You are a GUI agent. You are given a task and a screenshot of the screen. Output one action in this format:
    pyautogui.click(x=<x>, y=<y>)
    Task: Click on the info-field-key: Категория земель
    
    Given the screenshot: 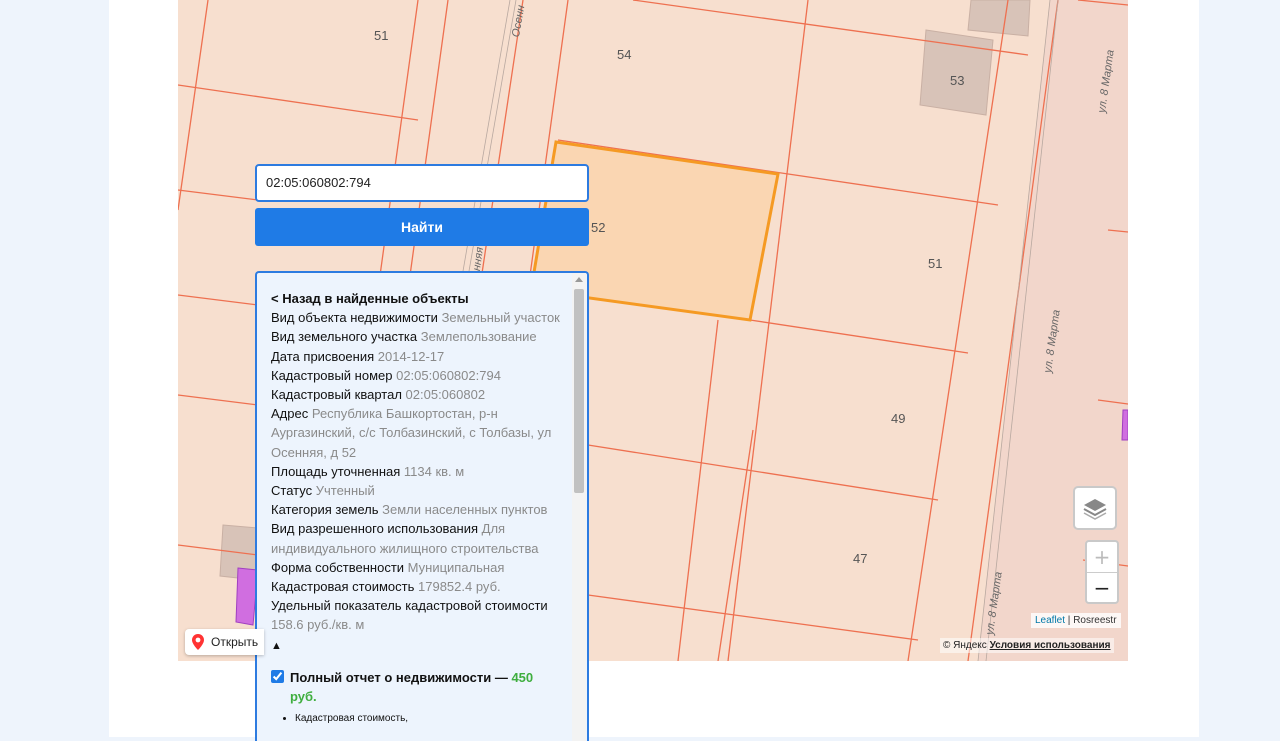 What is the action you would take?
    pyautogui.click(x=325, y=510)
    